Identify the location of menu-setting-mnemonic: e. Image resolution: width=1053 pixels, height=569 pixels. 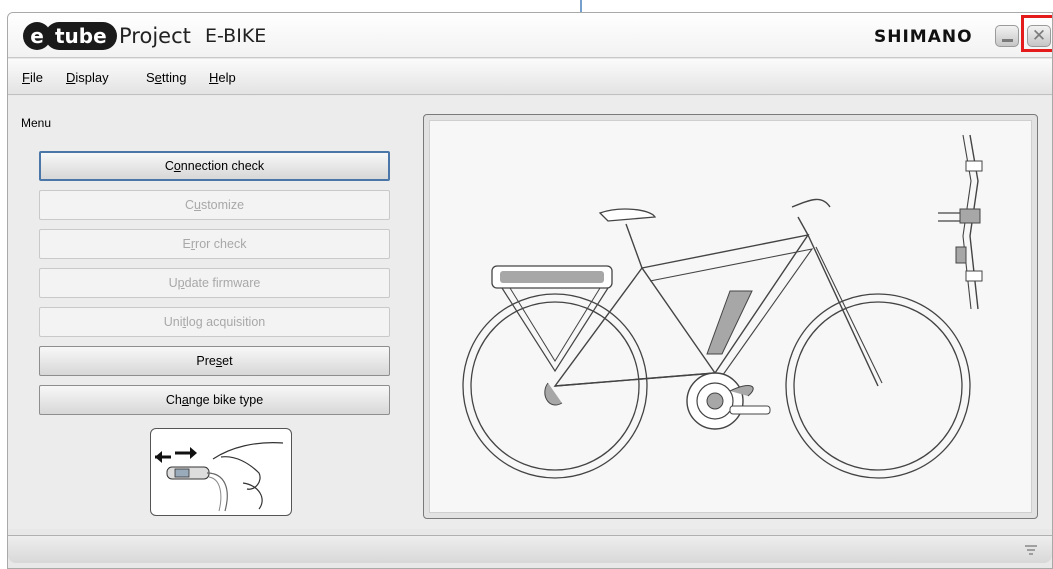
(158, 77).